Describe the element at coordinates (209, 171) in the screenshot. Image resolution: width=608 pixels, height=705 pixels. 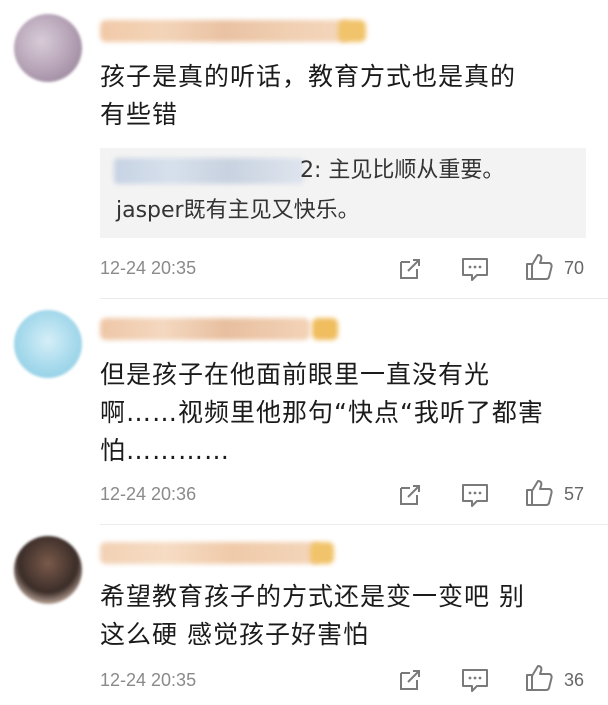
I see `reply-username` at that location.